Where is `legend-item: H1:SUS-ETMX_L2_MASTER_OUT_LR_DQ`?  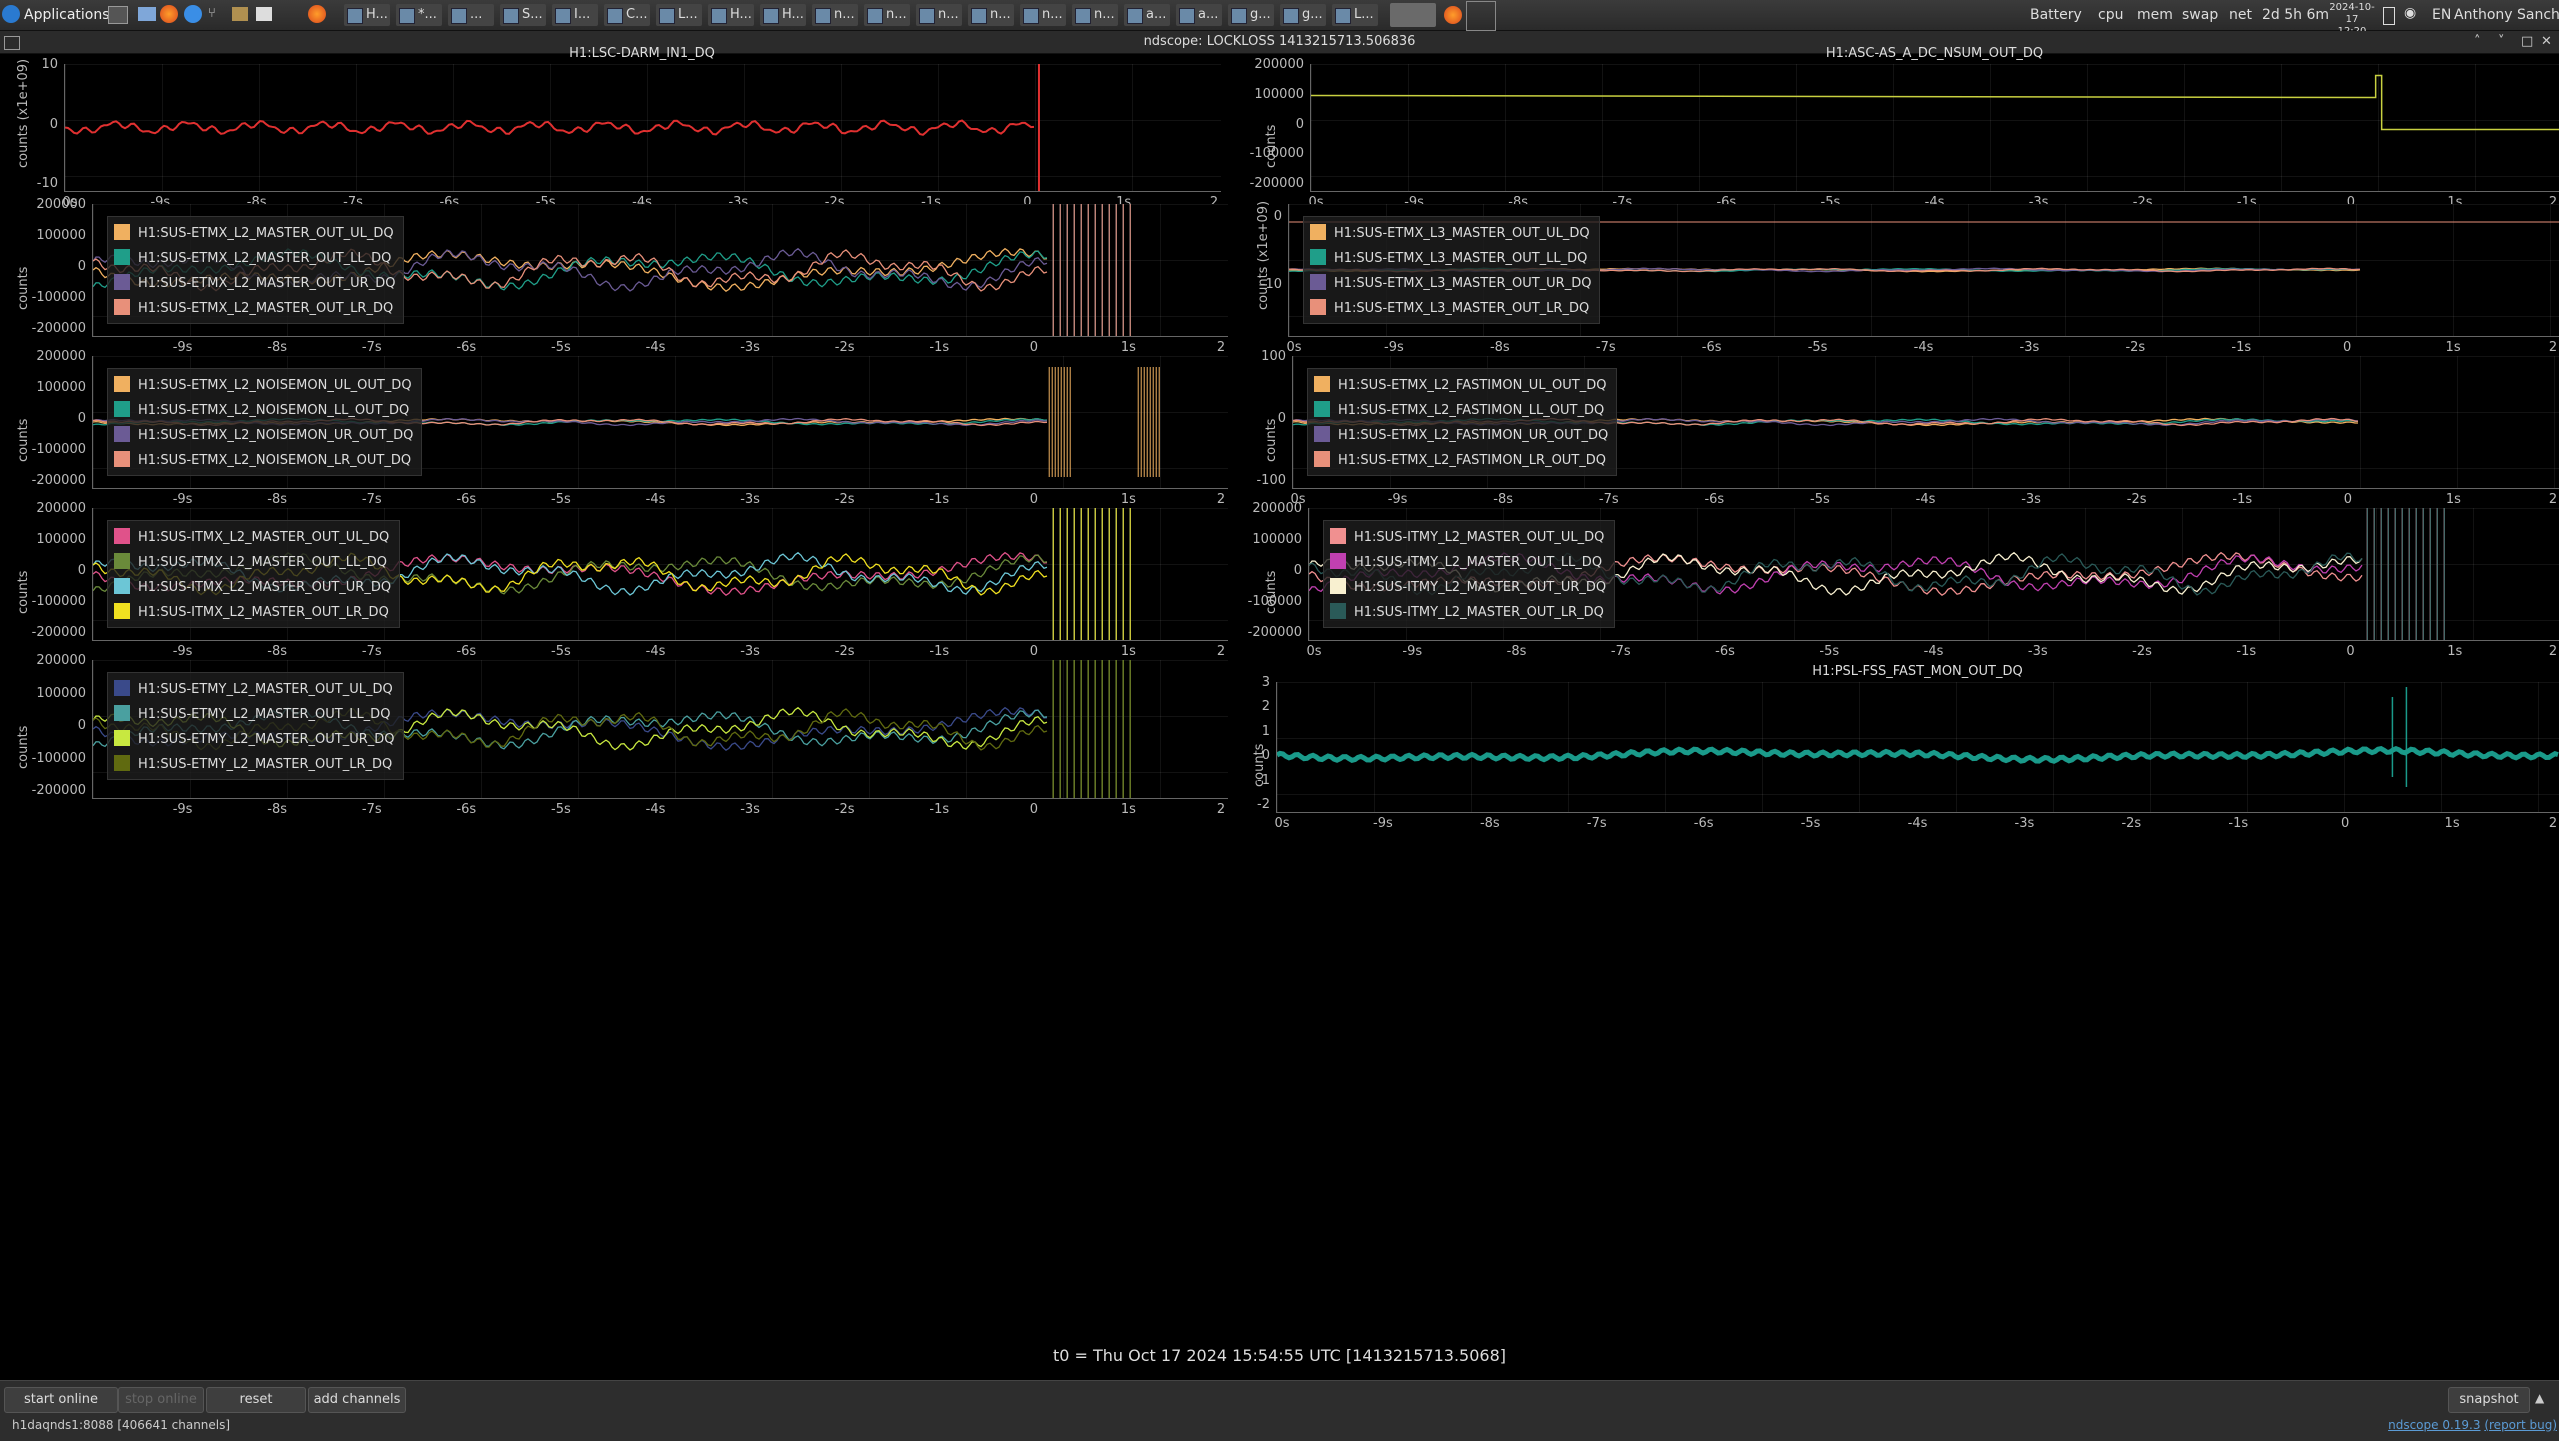 legend-item: H1:SUS-ETMX_L2_MASTER_OUT_LR_DQ is located at coordinates (254, 308).